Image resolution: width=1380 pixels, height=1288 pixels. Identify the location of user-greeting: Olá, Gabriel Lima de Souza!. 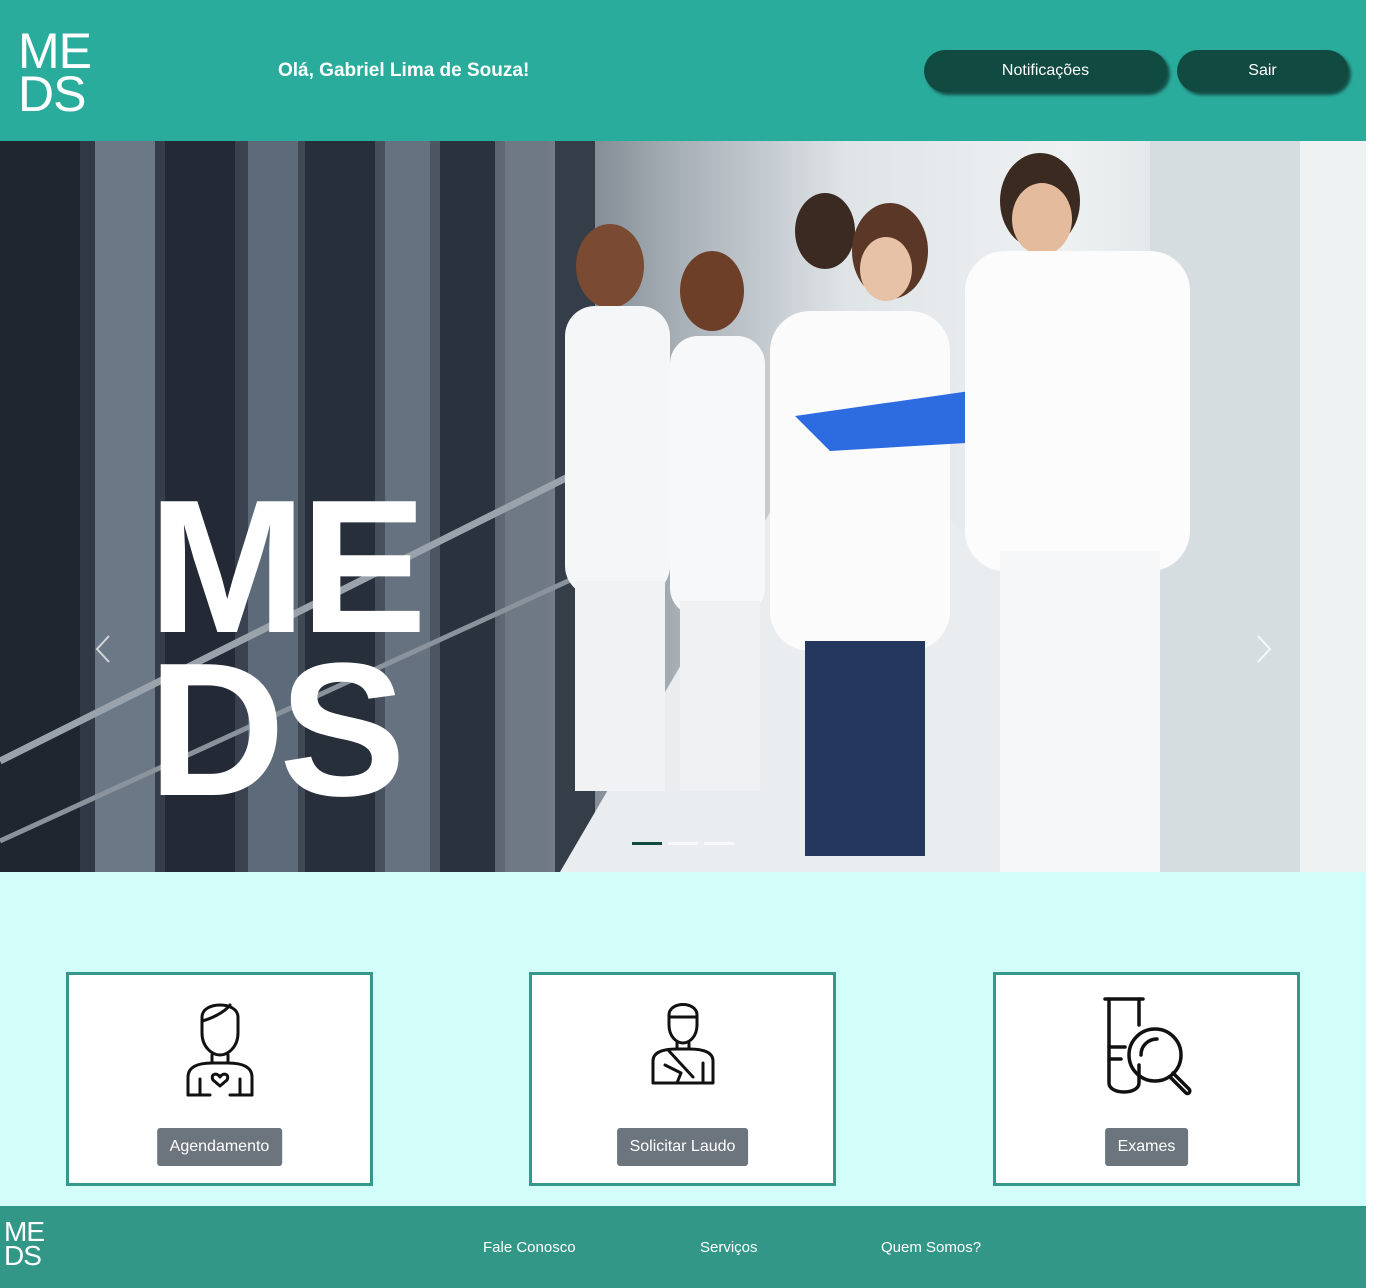
(404, 70).